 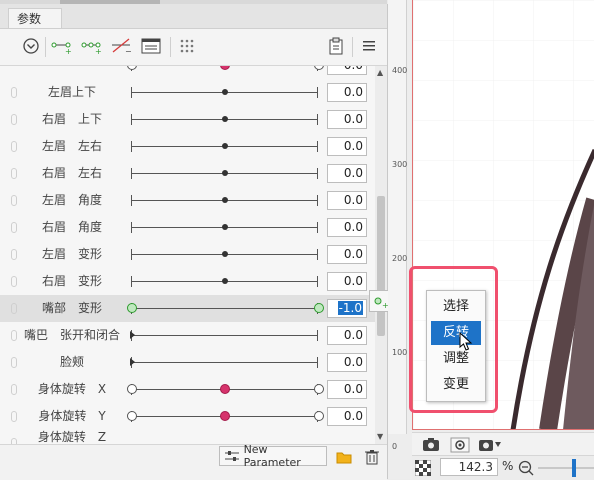 I want to click on menu-icon, so click(x=369, y=46).